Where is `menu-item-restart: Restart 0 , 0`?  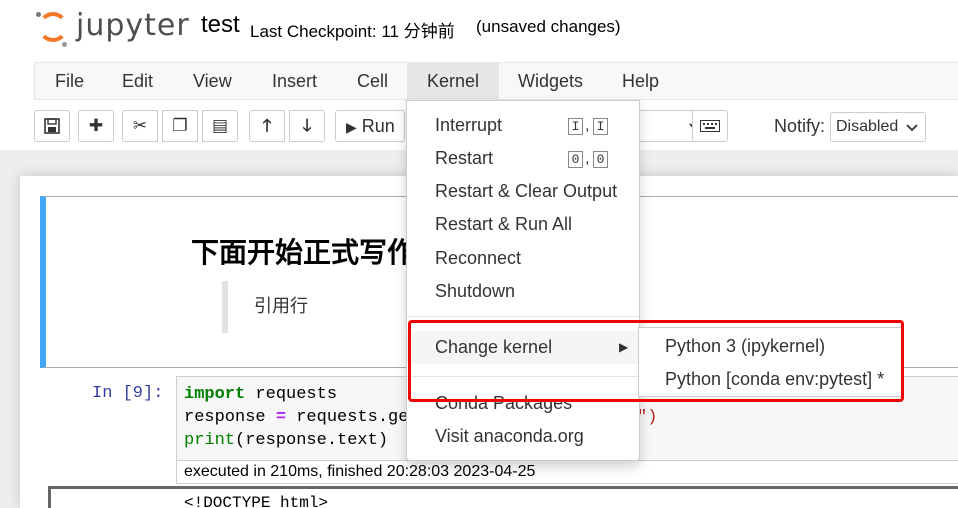
menu-item-restart: Restart 0 , 0 is located at coordinates (523, 158).